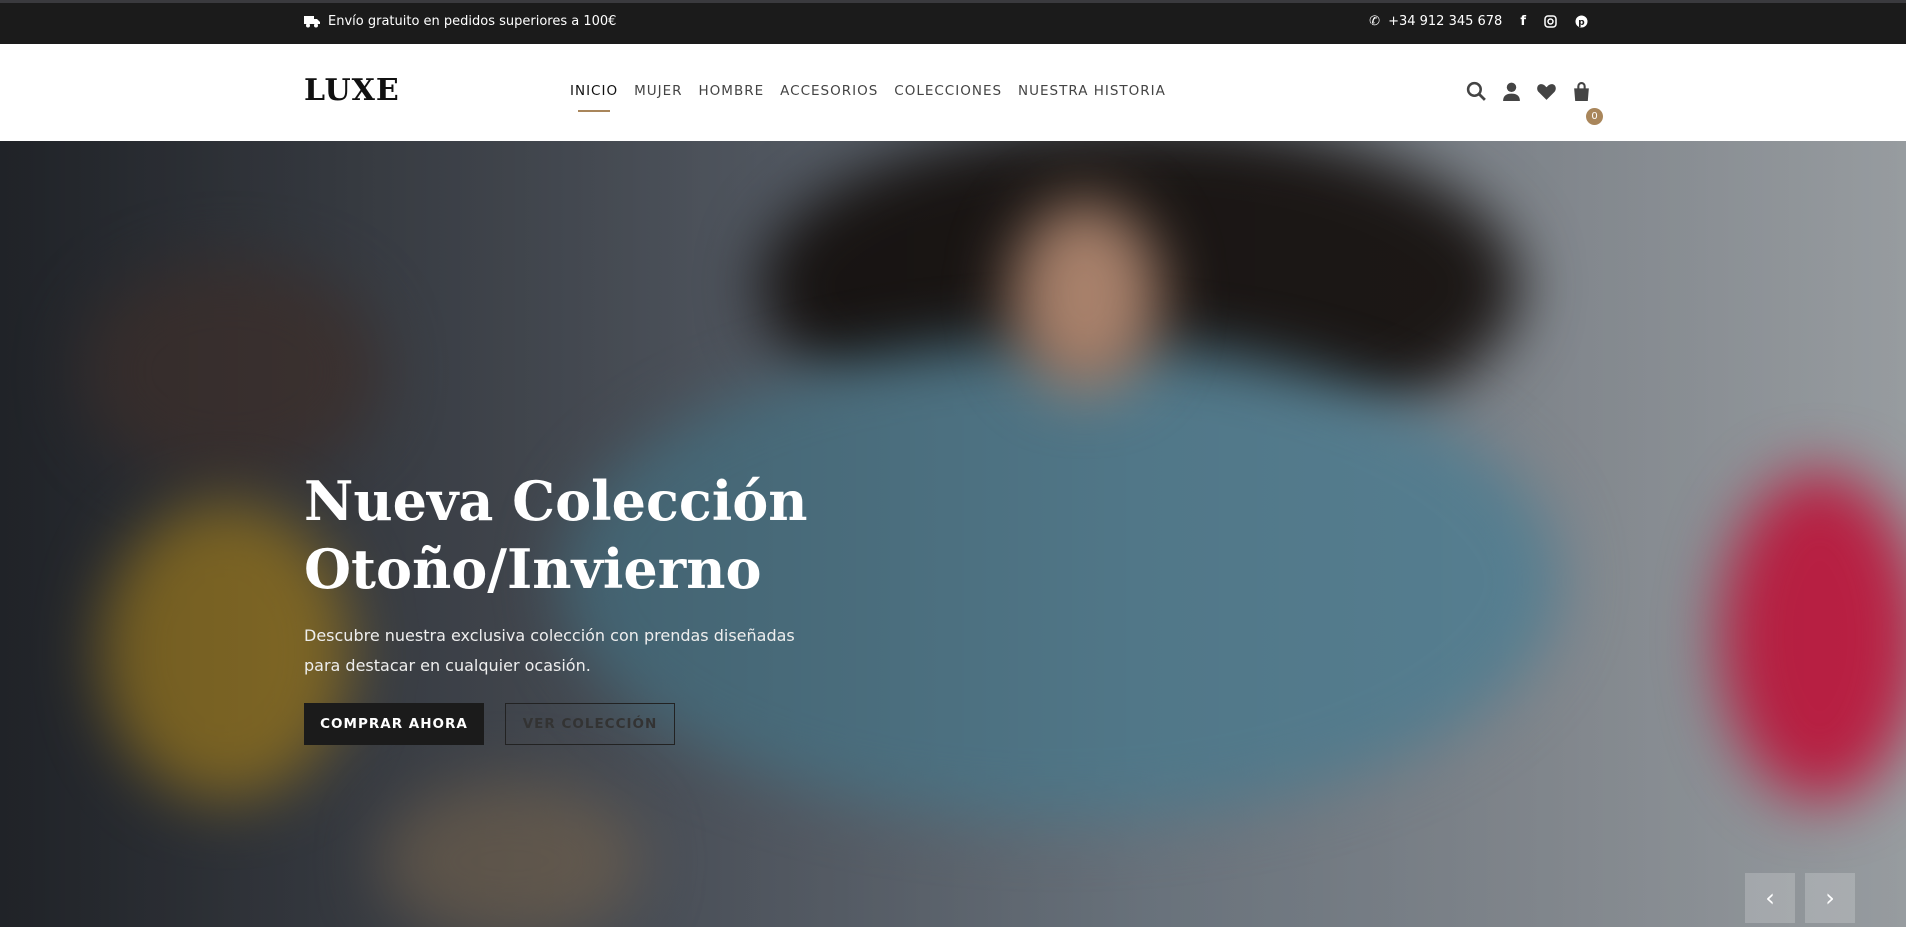 The image size is (1906, 927). I want to click on prev-slide-button: ‹, so click(1770, 898).